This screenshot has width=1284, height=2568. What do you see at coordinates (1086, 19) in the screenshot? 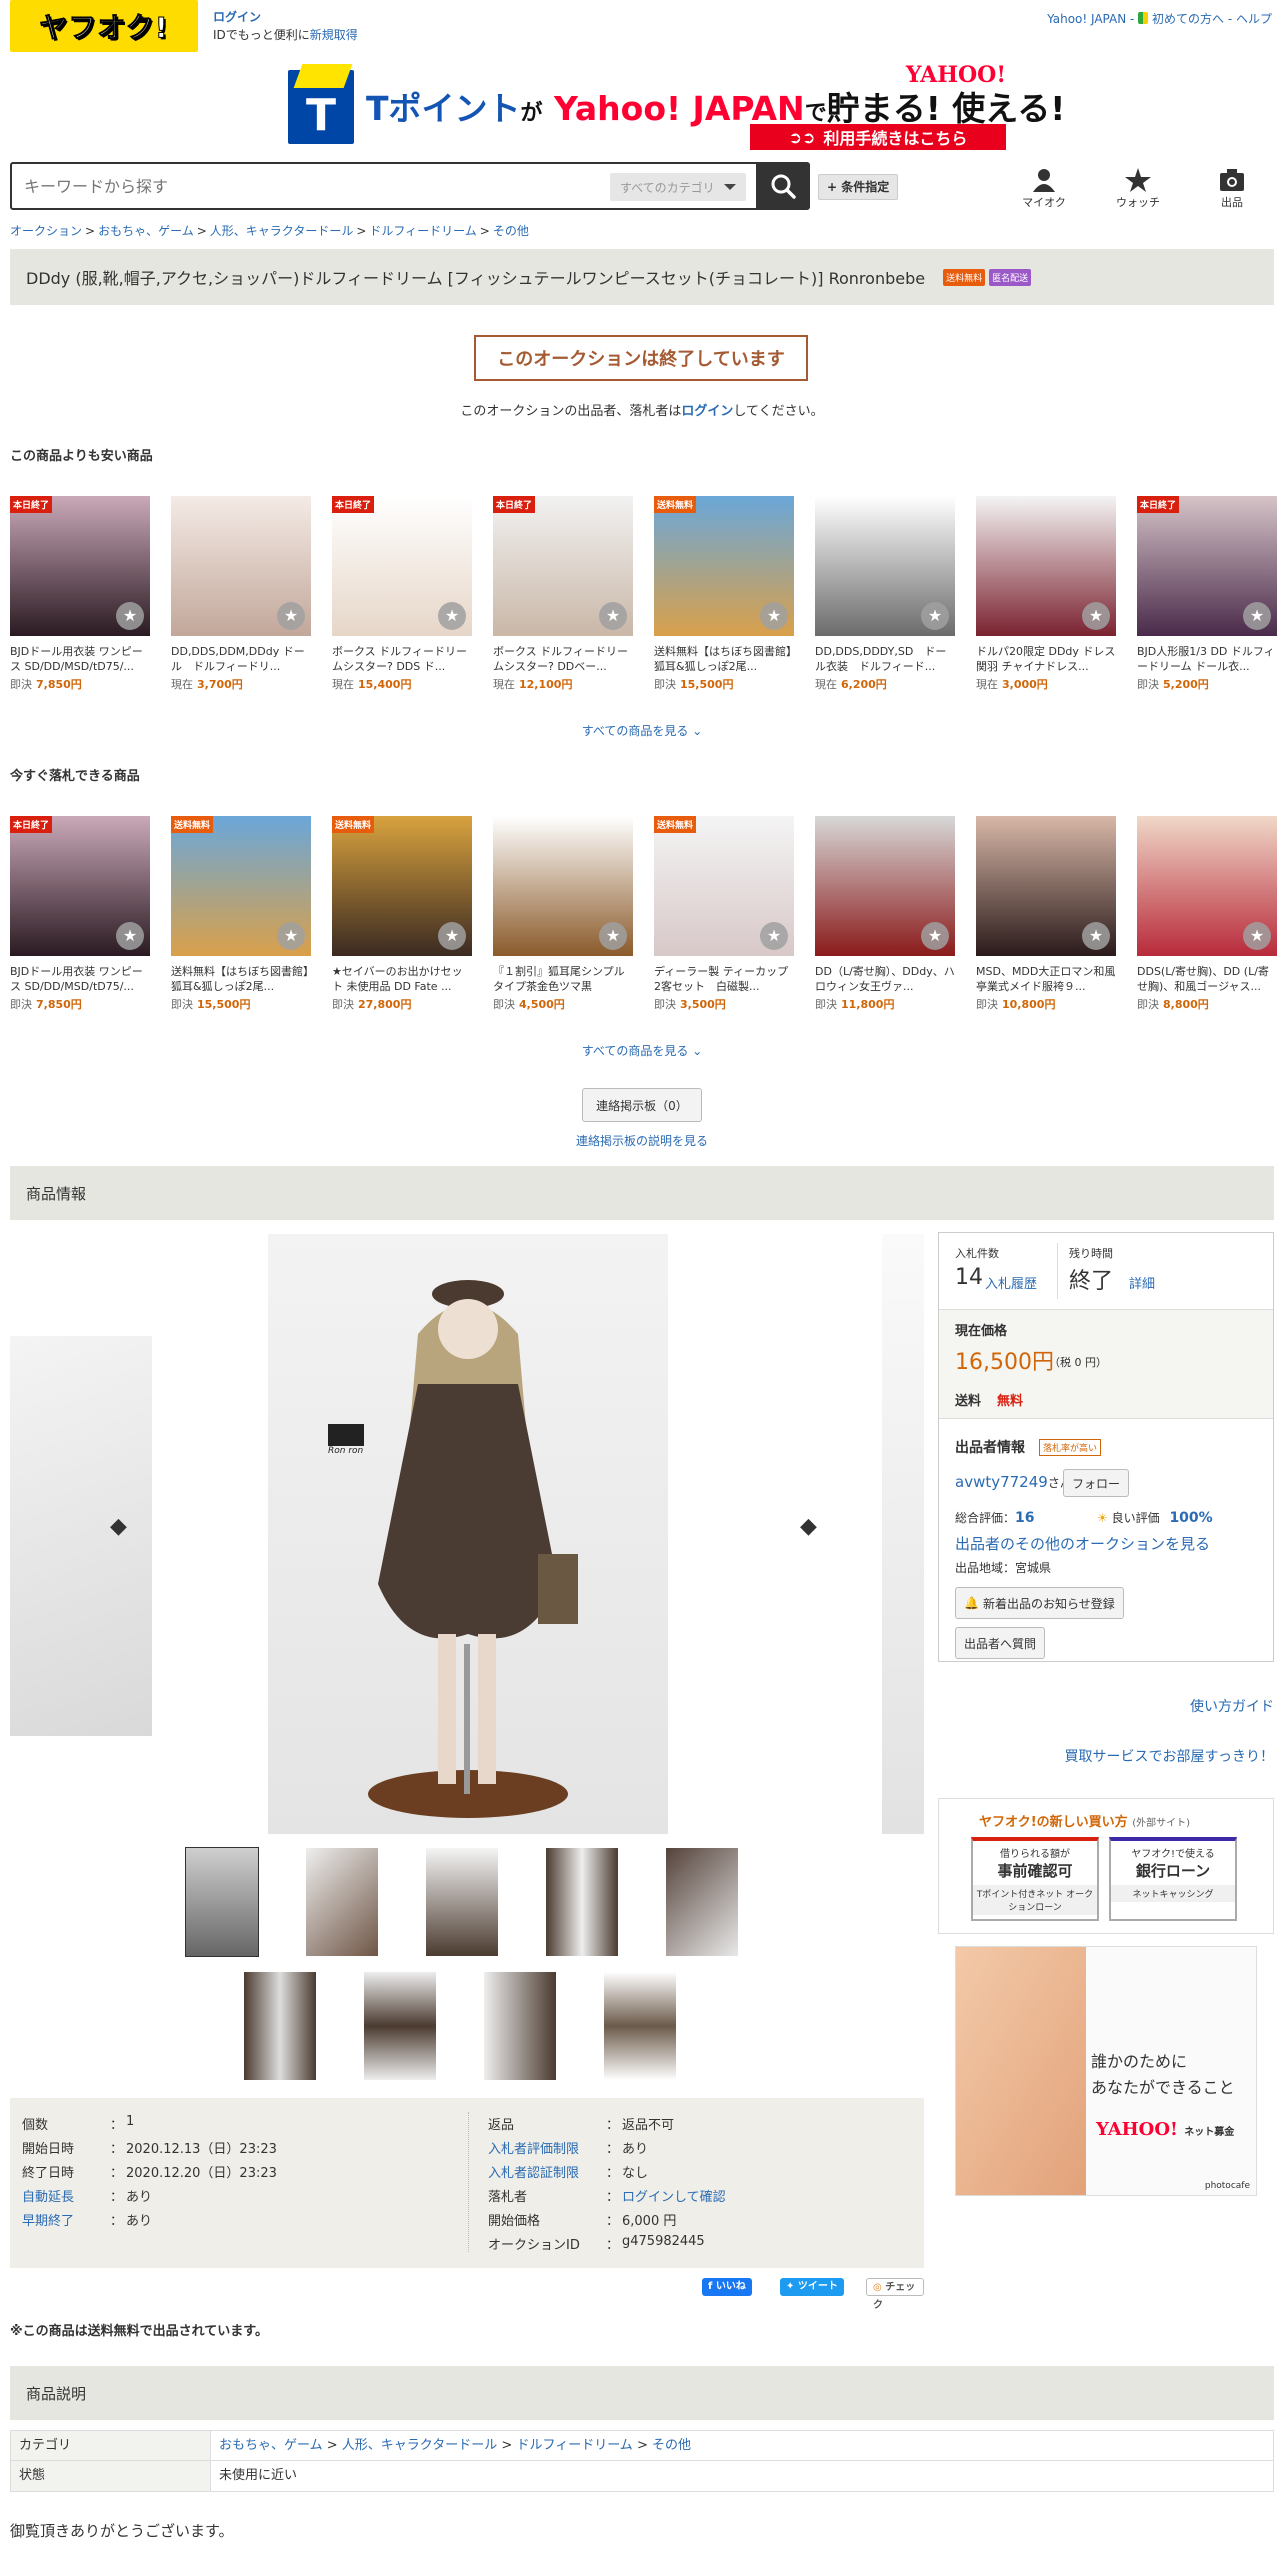
I see `yahoo-japan-link: Yahoo! JAPAN` at bounding box center [1086, 19].